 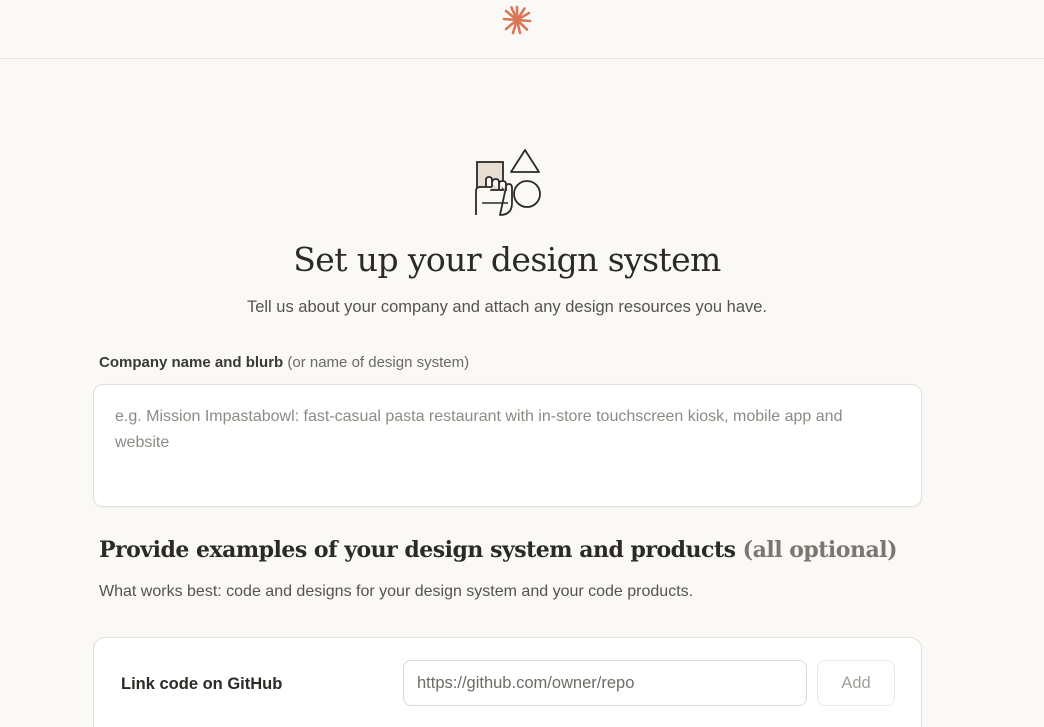 What do you see at coordinates (517, 20) in the screenshot?
I see `asterisk-burst-icon` at bounding box center [517, 20].